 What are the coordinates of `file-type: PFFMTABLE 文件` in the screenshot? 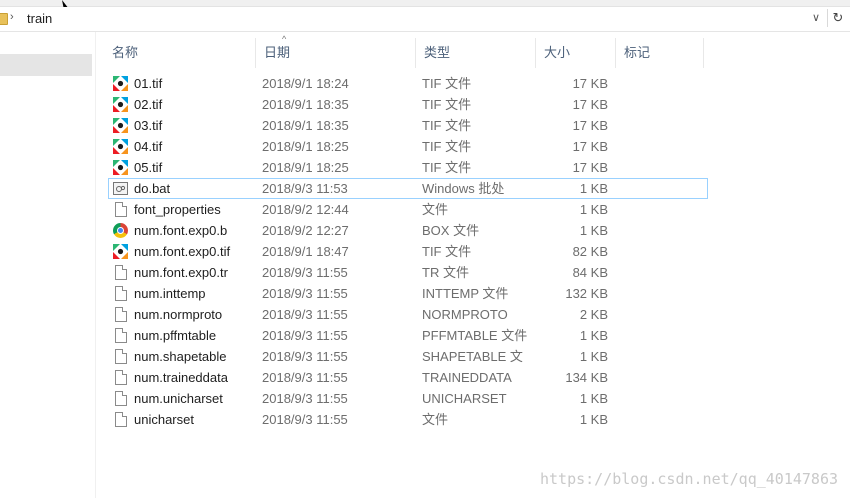 It's located at (475, 335).